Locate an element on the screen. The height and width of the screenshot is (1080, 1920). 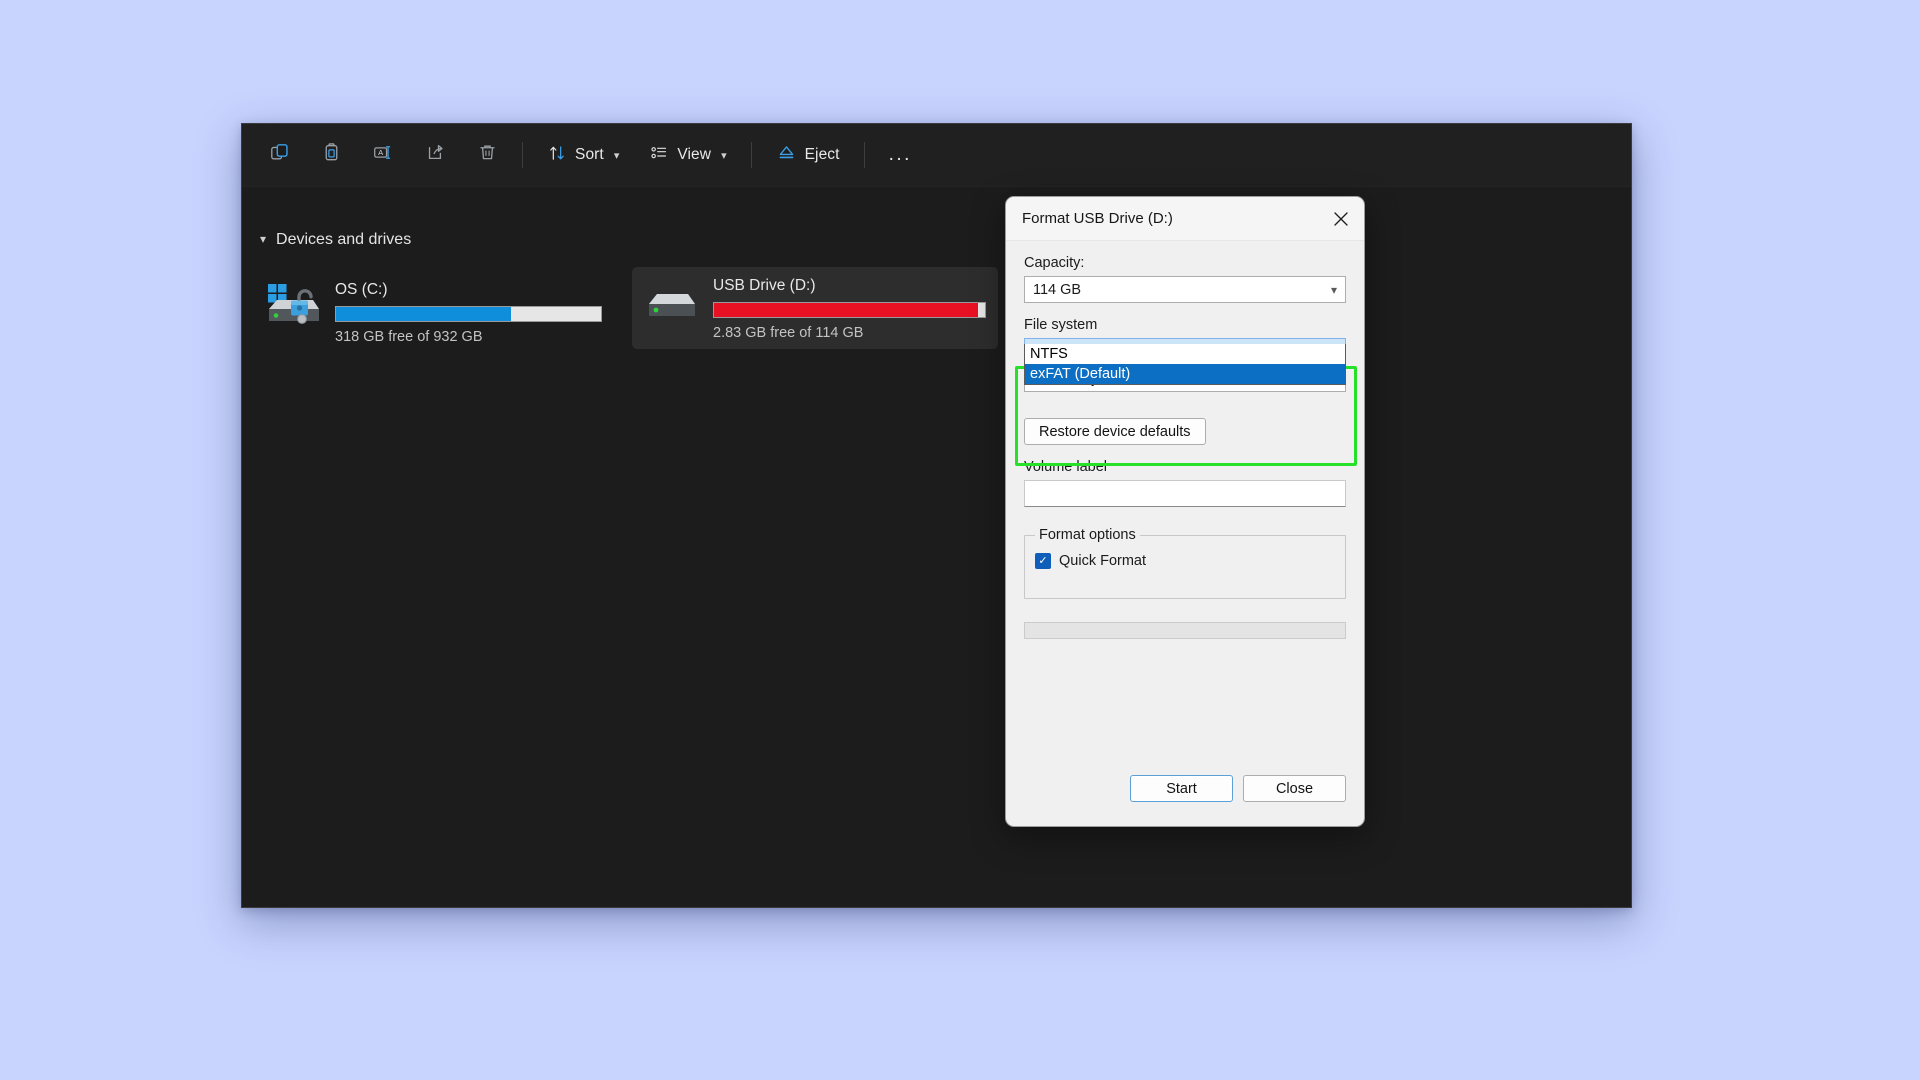
paste-icon is located at coordinates (331, 155).